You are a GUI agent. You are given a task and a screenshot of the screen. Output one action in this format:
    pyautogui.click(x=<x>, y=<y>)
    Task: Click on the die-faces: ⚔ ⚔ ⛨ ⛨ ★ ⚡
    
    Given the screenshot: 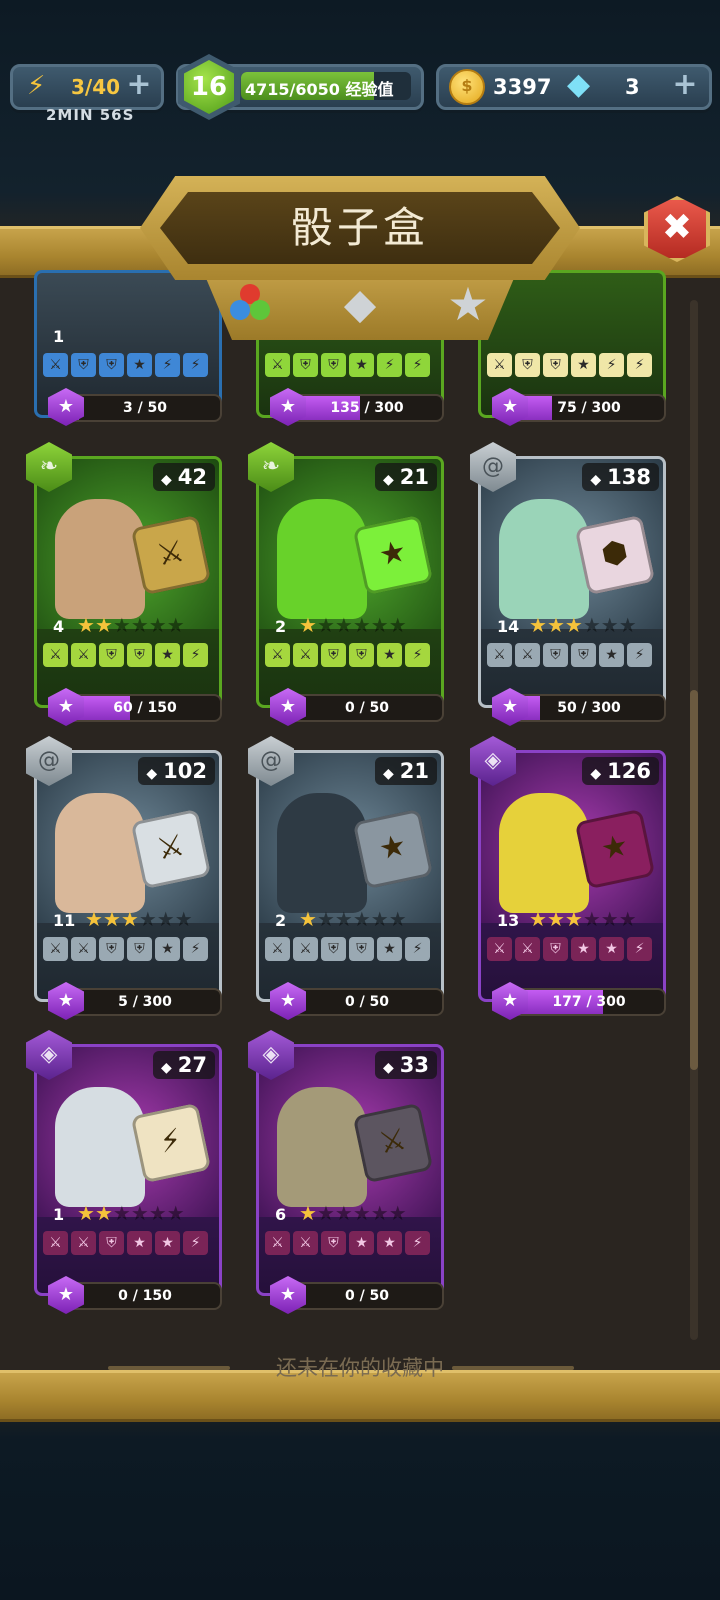 What is the action you would take?
    pyautogui.click(x=350, y=950)
    